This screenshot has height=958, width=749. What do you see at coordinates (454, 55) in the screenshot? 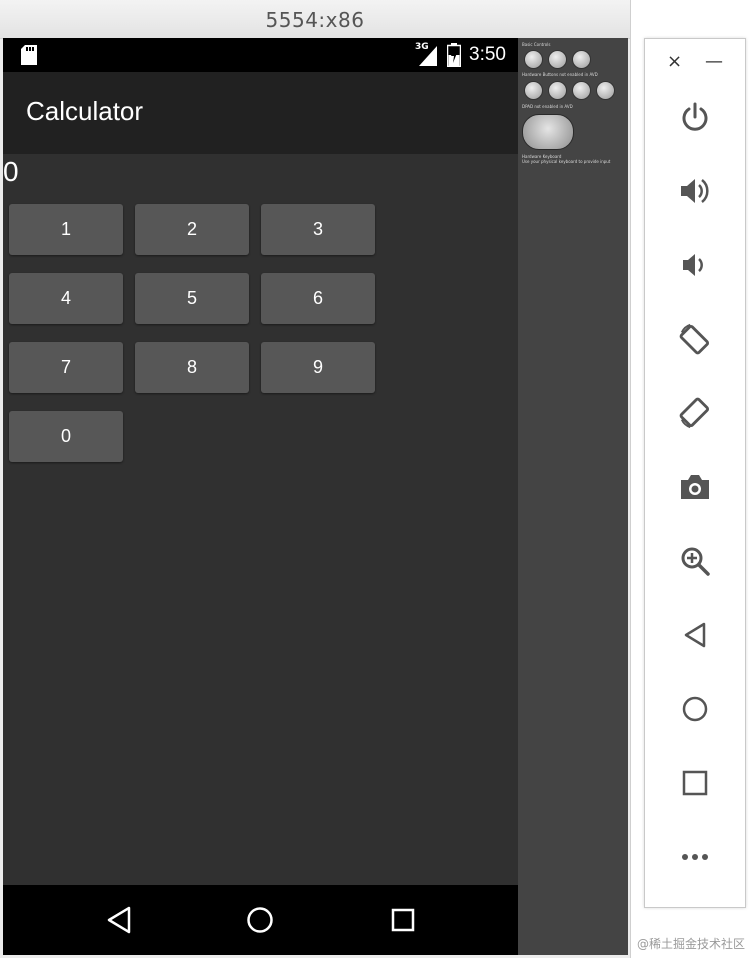
I see `battery-icon` at bounding box center [454, 55].